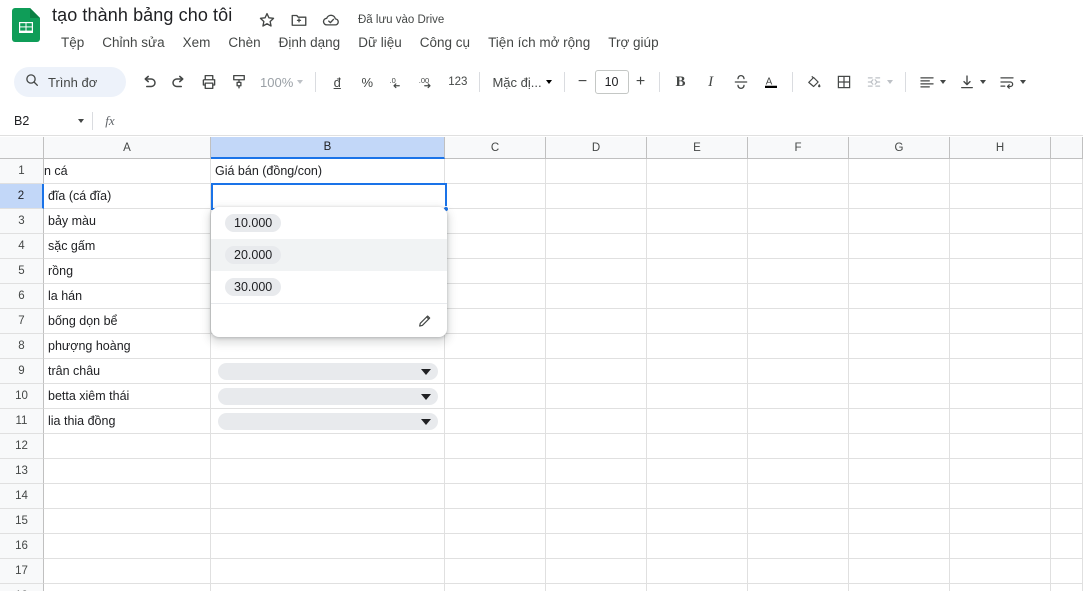  What do you see at coordinates (798, 446) in the screenshot?
I see `cell-f12` at bounding box center [798, 446].